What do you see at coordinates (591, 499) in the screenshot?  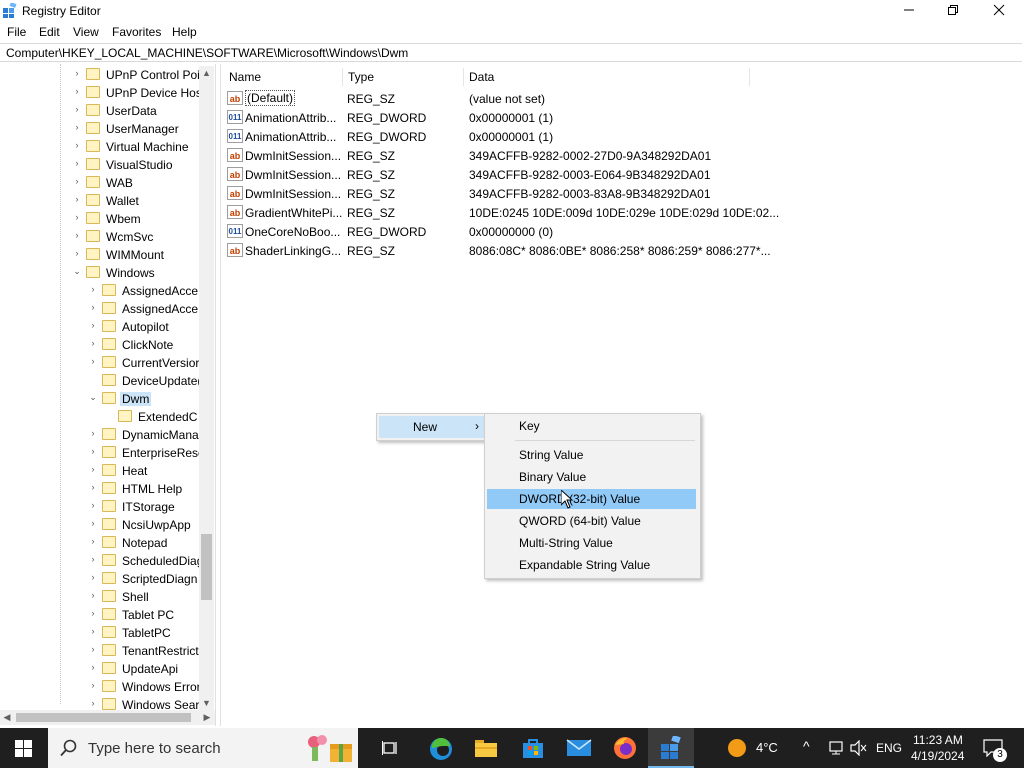 I see `submenu-dword-value: DWORD (32-bit) Value` at bounding box center [591, 499].